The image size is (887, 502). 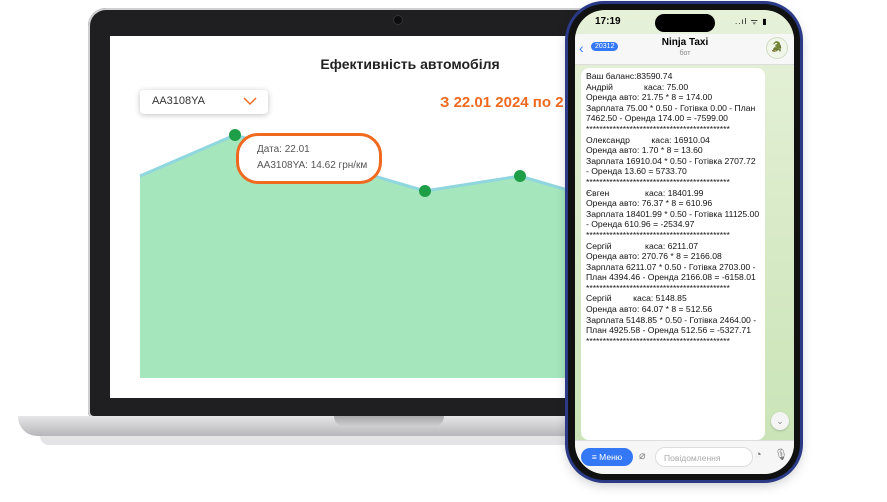 I want to click on chat-subtitle: бот, so click(x=685, y=53).